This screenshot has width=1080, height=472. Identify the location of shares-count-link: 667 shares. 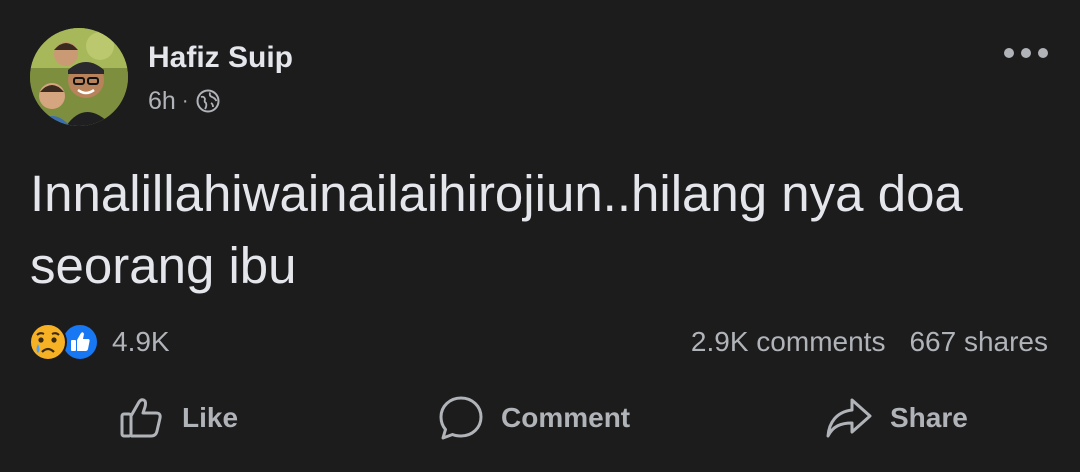
(978, 342).